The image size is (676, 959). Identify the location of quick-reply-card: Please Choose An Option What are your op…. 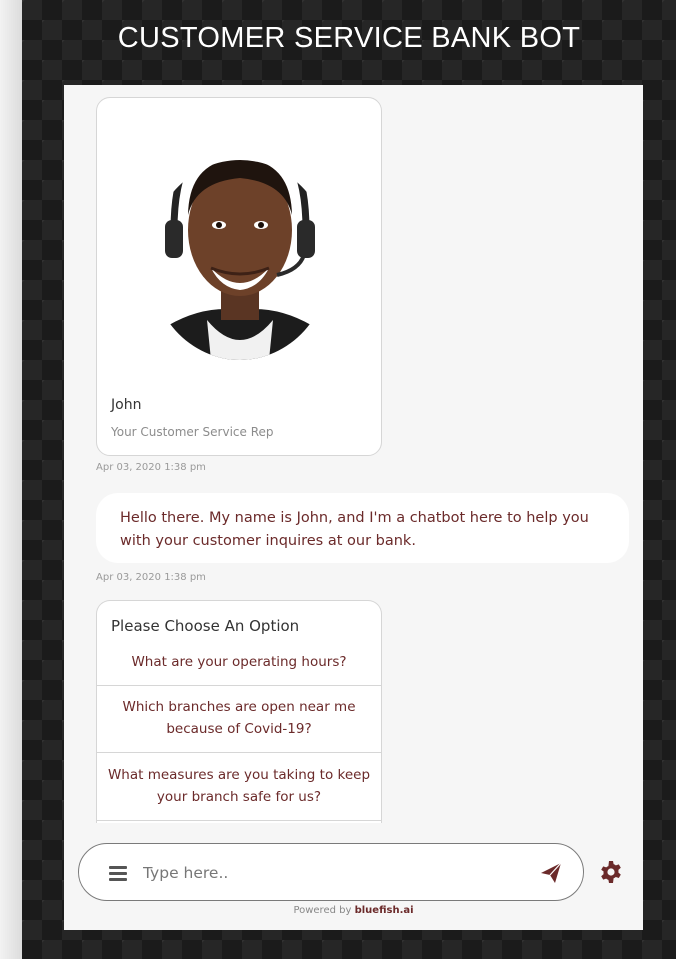
(239, 711).